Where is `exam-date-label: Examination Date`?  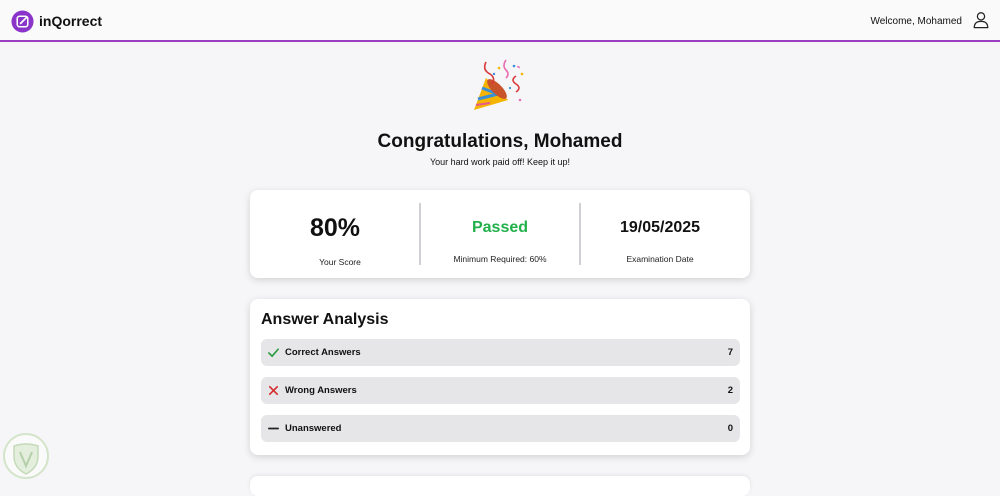
exam-date-label: Examination Date is located at coordinates (660, 259).